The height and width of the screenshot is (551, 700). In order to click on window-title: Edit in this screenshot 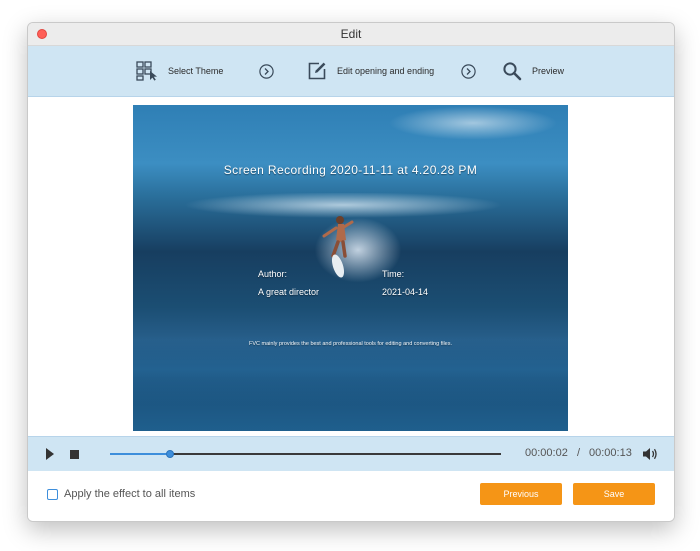, I will do `click(351, 34)`.